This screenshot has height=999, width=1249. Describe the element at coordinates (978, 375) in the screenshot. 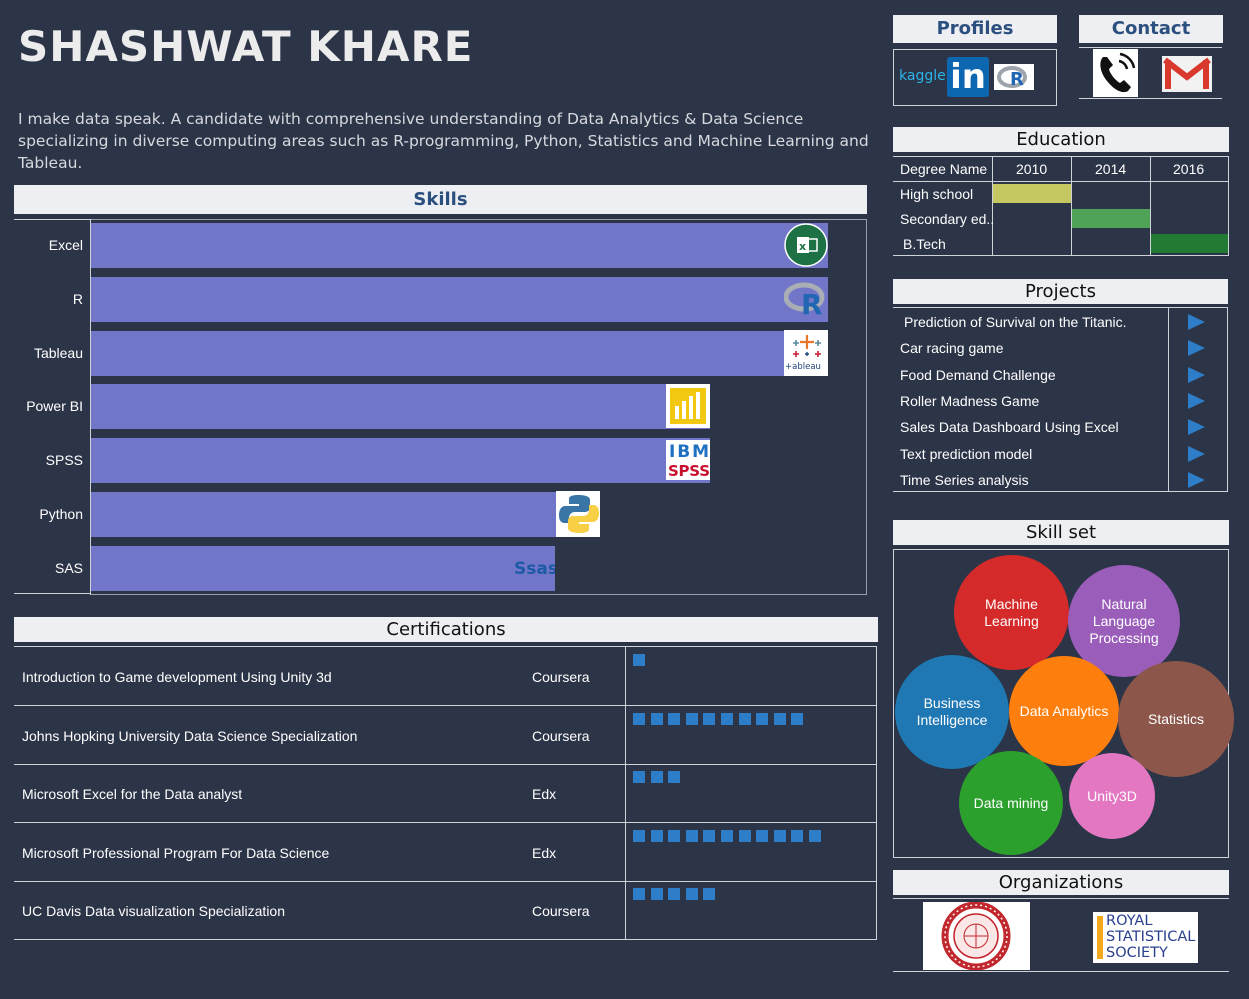

I see `project-item: Food Demand Challenge` at that location.